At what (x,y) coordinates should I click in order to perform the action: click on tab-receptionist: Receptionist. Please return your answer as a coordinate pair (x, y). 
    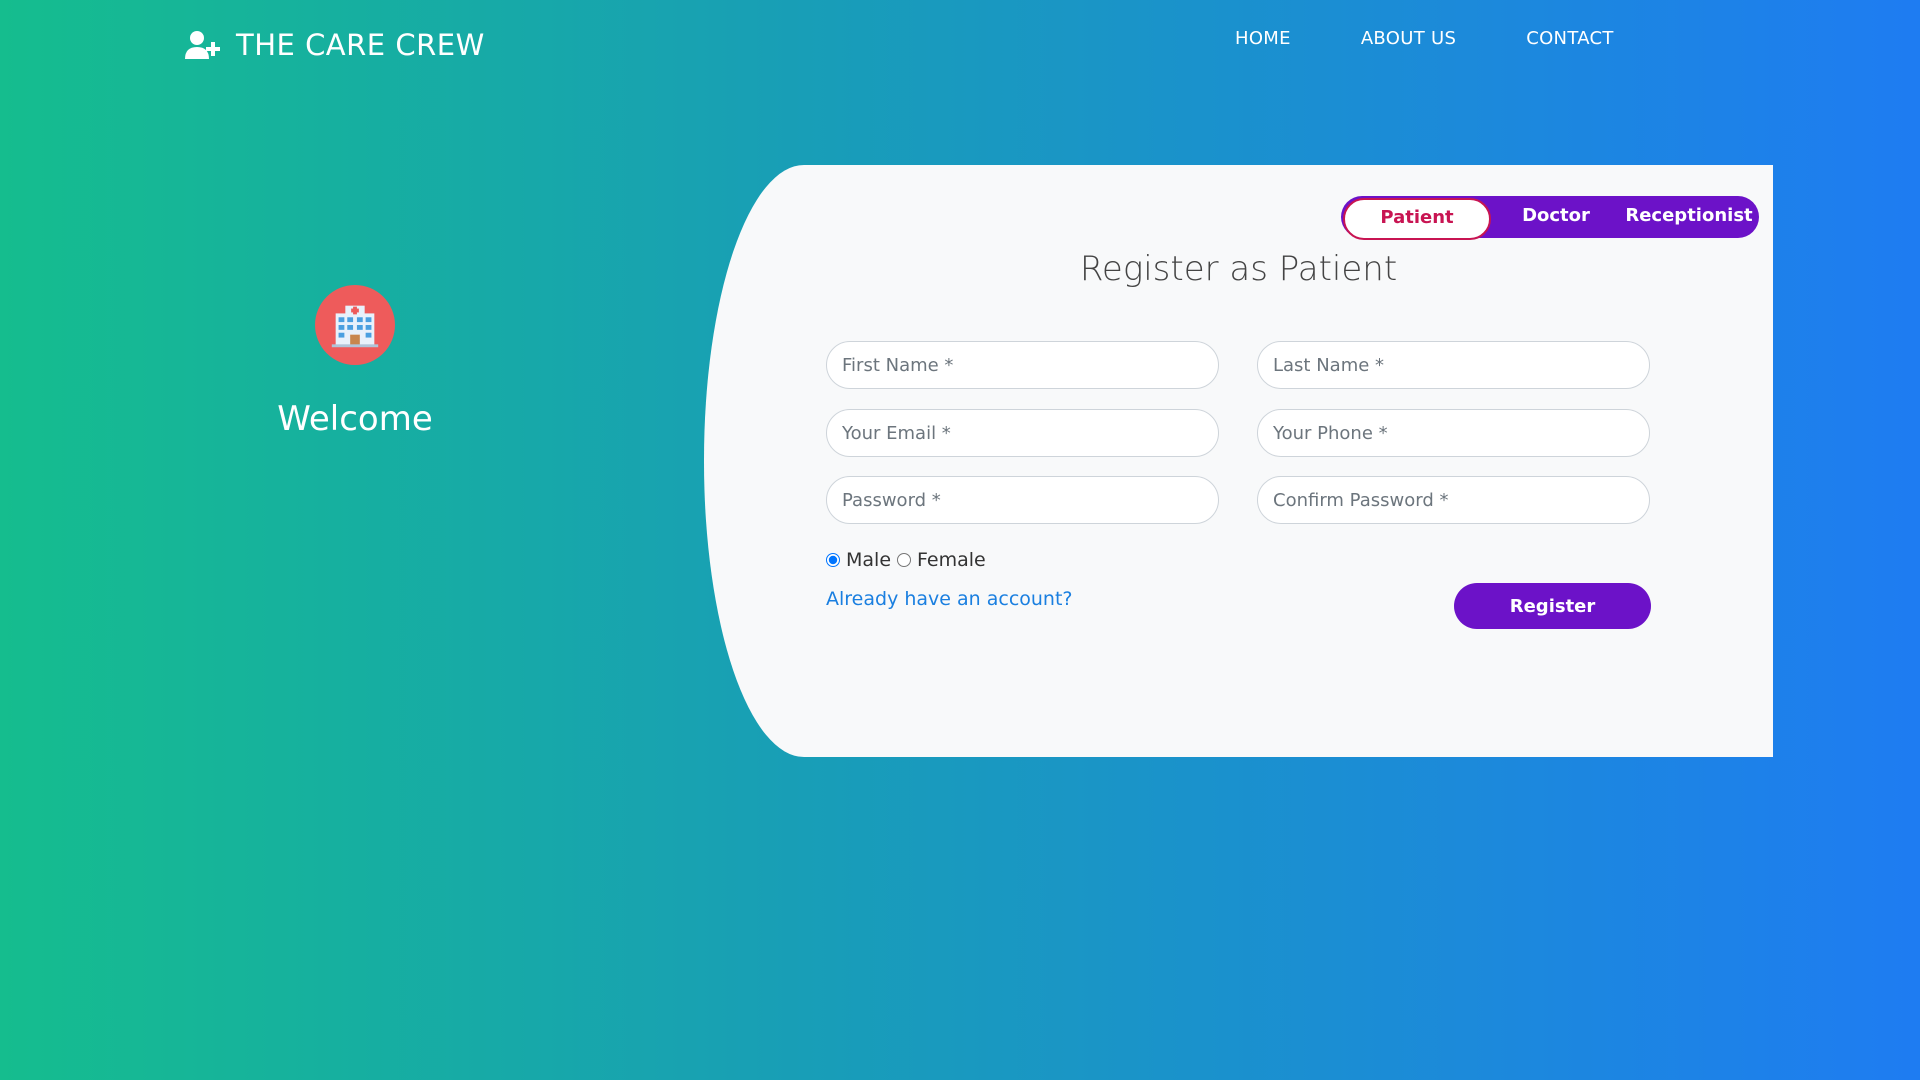
    Looking at the image, I should click on (1689, 217).